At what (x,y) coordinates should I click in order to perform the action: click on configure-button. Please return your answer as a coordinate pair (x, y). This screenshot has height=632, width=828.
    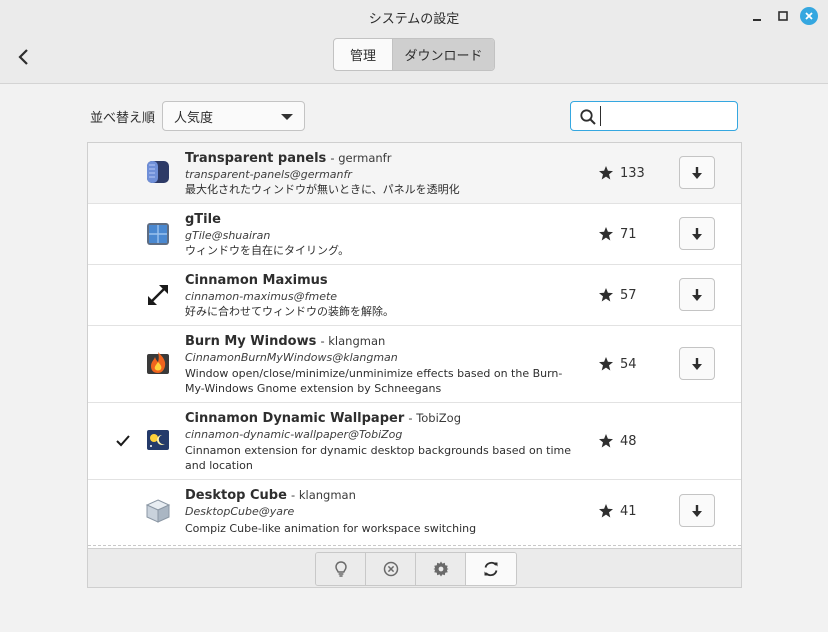
    Looking at the image, I should click on (441, 569).